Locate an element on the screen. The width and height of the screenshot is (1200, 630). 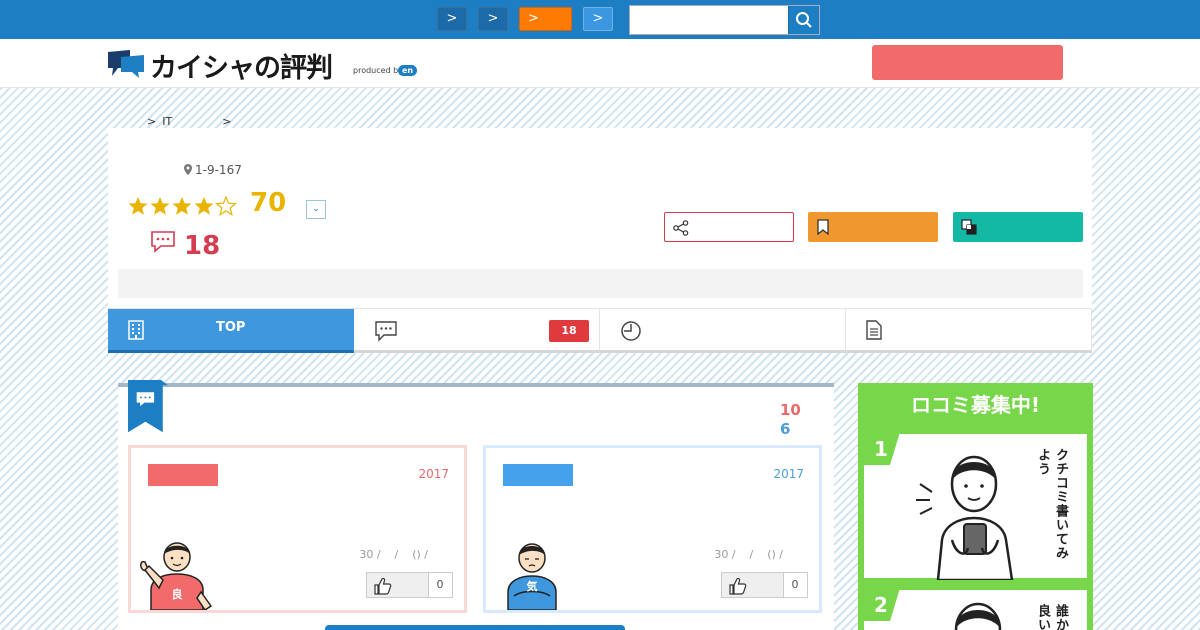
topbar-nav-button-3: > is located at coordinates (598, 19).